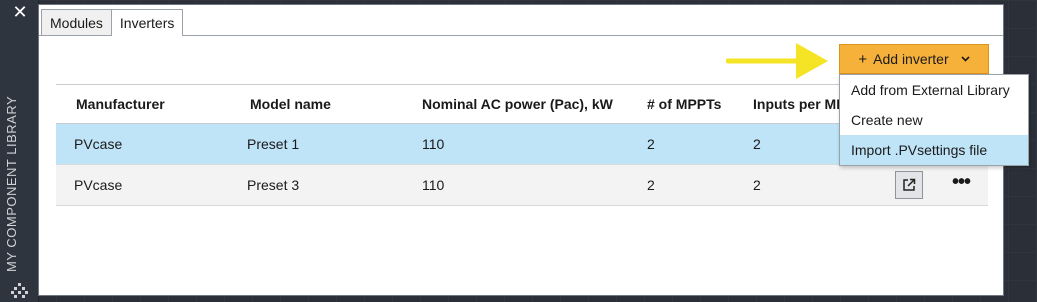  Describe the element at coordinates (11, 183) in the screenshot. I see `palette-title: MY COMPONENT LIBRARY` at that location.